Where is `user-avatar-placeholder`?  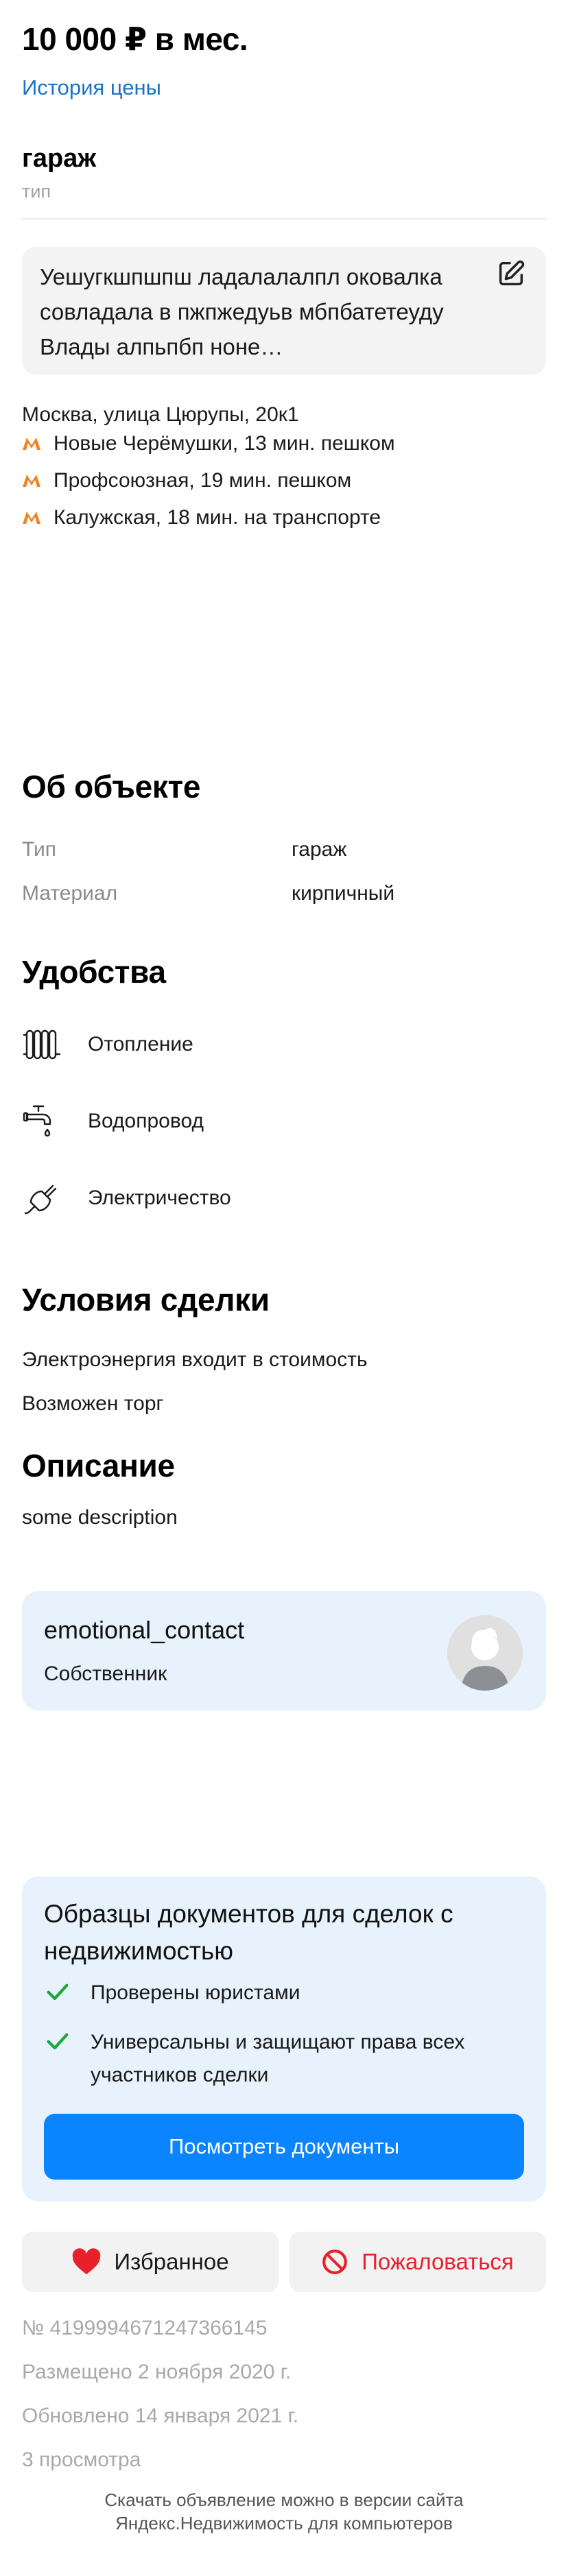
user-avatar-placeholder is located at coordinates (485, 1653).